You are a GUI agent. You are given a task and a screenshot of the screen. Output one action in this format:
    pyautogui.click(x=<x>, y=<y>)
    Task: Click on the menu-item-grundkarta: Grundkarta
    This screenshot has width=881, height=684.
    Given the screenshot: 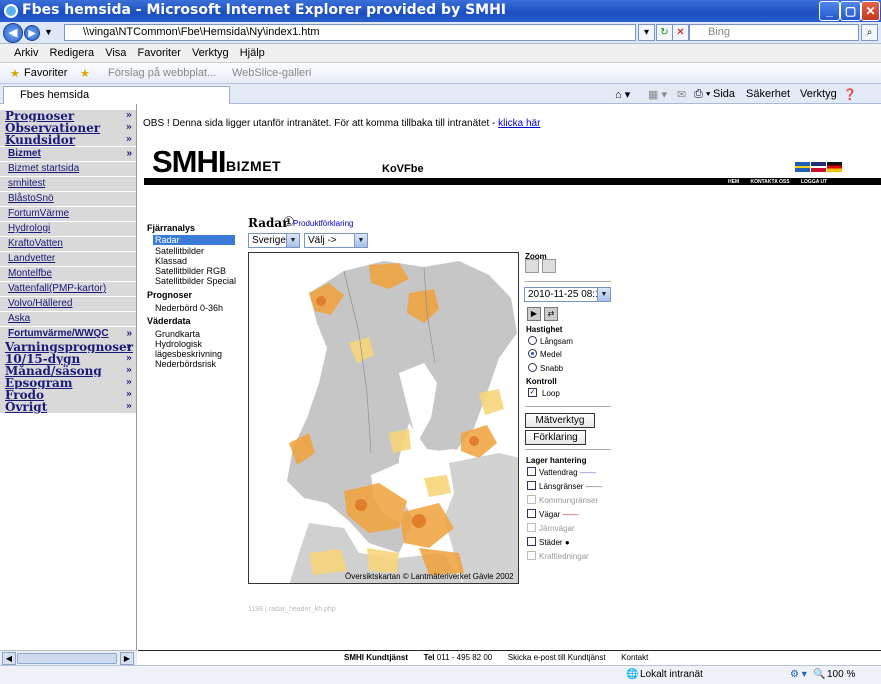 What is the action you would take?
    pyautogui.click(x=177, y=334)
    